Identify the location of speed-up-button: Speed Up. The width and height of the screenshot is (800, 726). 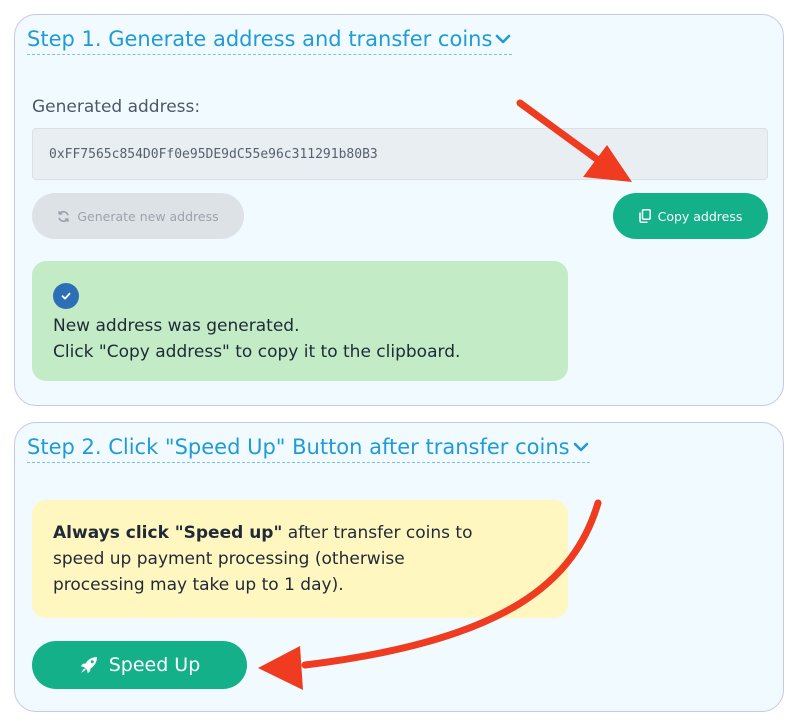
(139, 665).